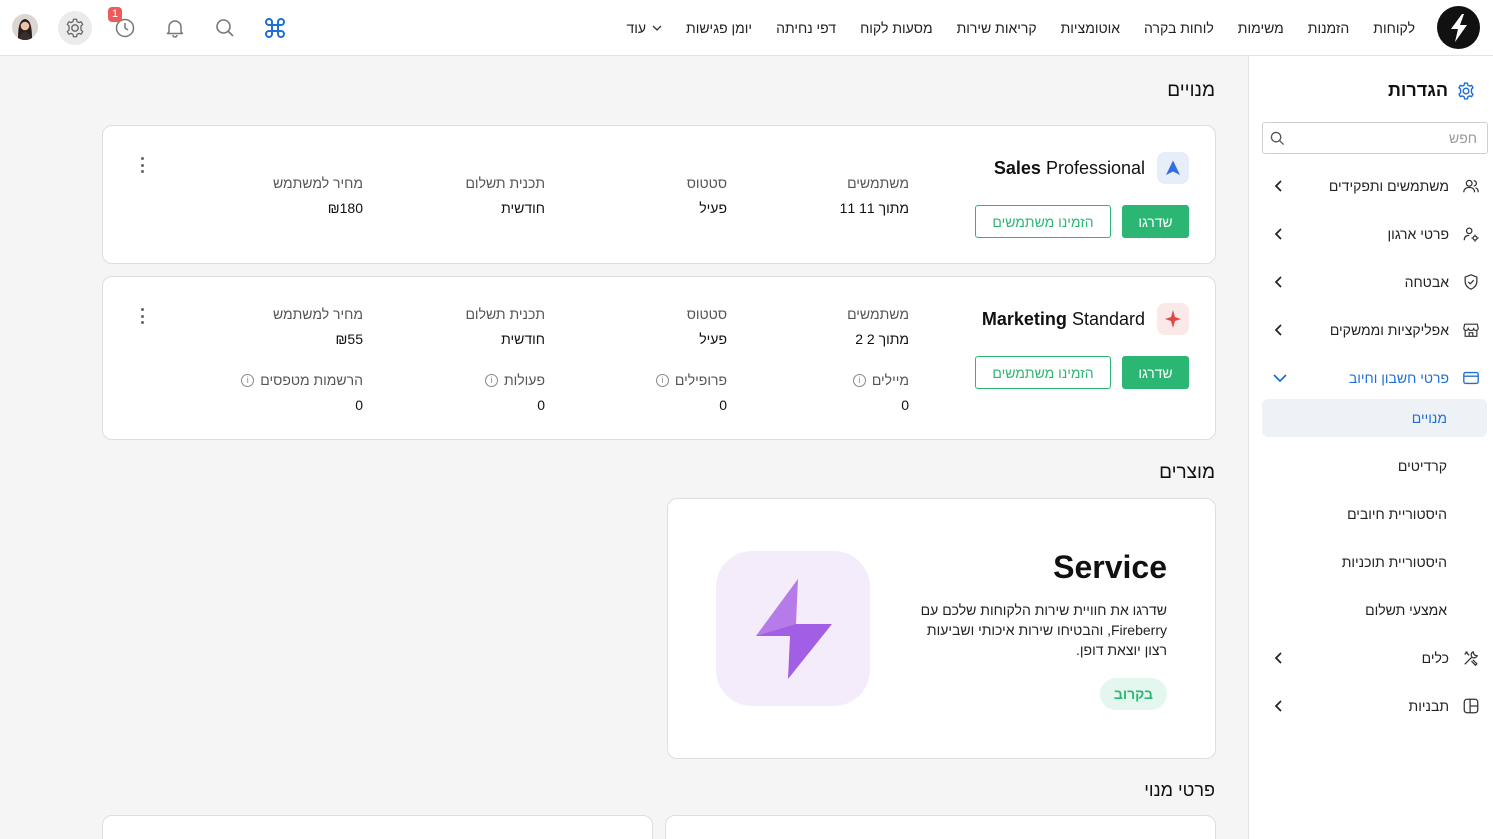 The width and height of the screenshot is (1493, 839). What do you see at coordinates (1017, 168) in the screenshot?
I see `plan-name-bold: Sales` at bounding box center [1017, 168].